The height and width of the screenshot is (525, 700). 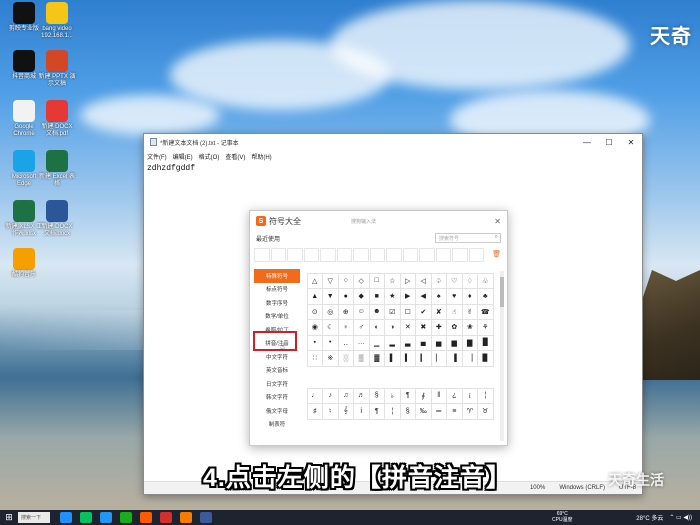 What do you see at coordinates (407, 358) in the screenshot?
I see `symbol-cell: ▍` at bounding box center [407, 358].